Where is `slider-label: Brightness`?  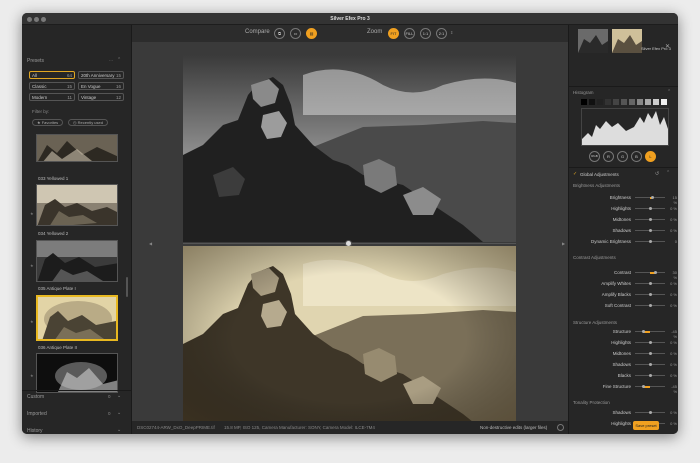 slider-label: Brightness is located at coordinates (620, 197).